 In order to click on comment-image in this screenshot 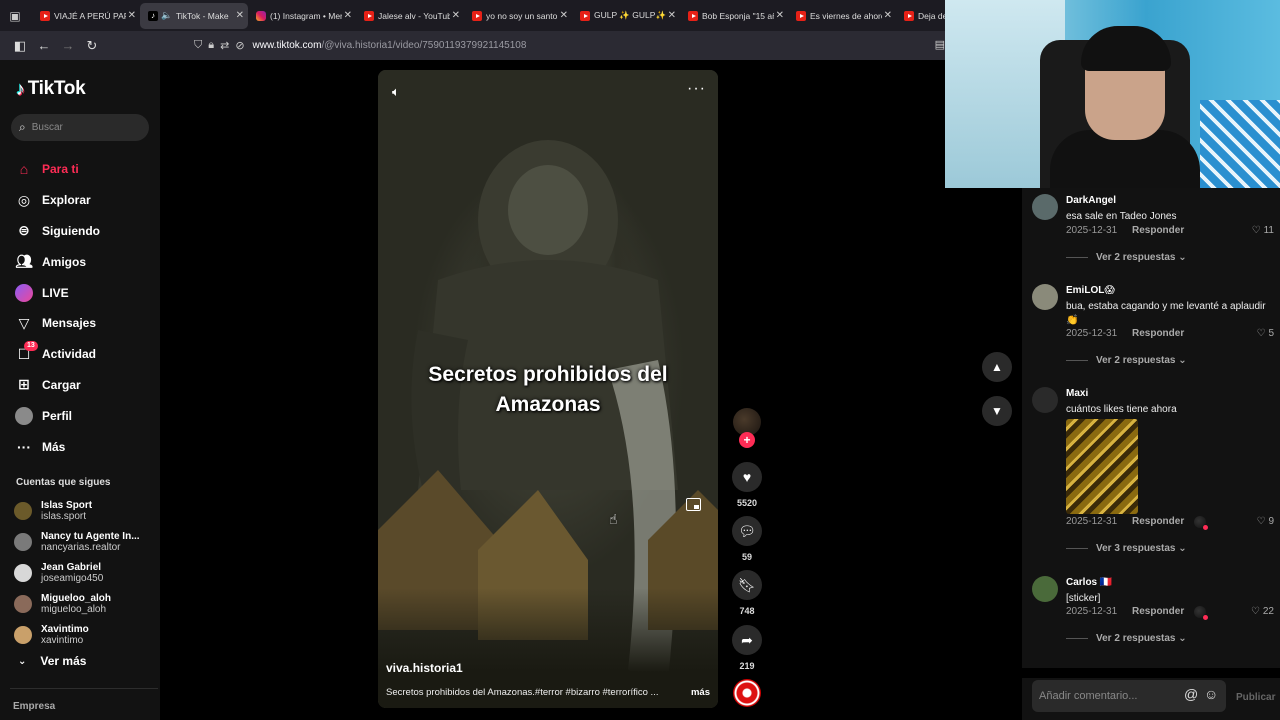, I will do `click(1102, 466)`.